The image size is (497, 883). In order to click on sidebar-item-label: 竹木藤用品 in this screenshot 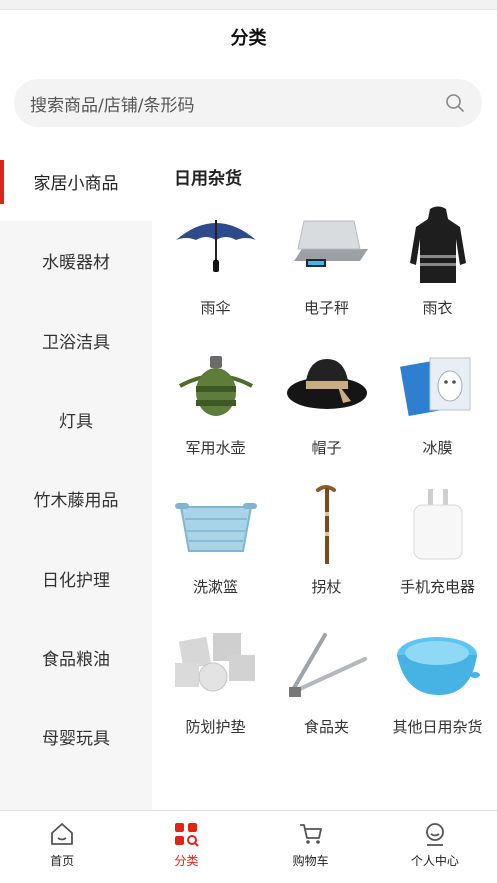, I will do `click(76, 501)`.